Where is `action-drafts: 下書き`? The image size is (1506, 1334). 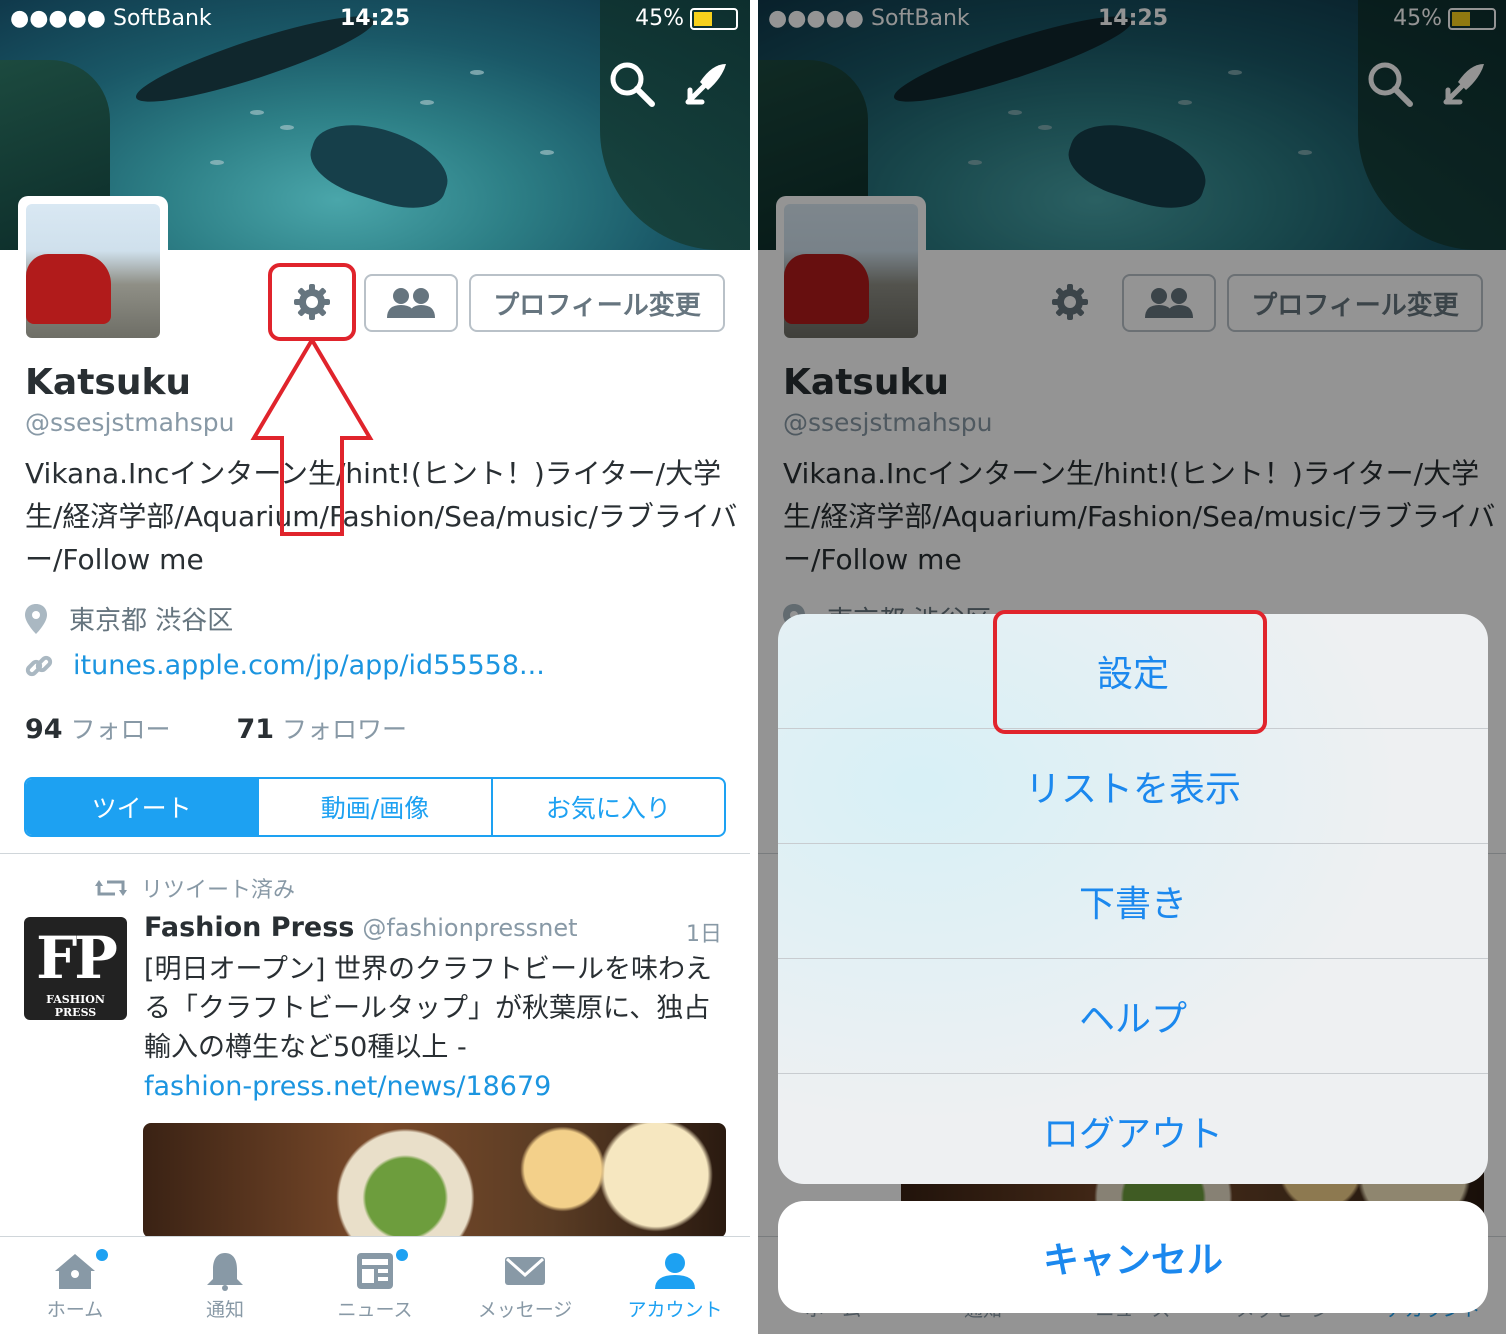
action-drafts: 下書き is located at coordinates (1133, 900).